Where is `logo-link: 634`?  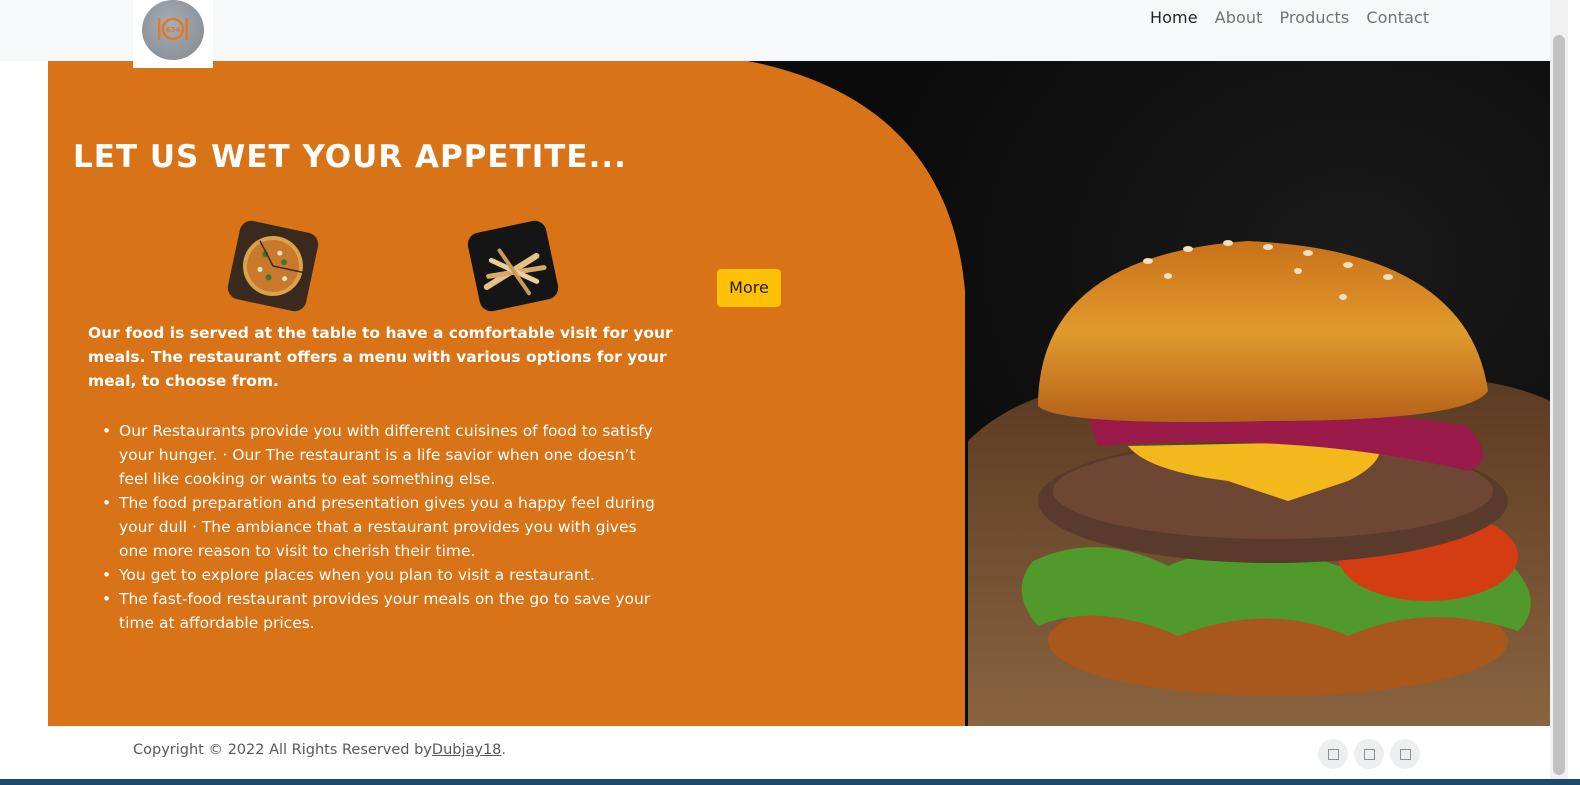
logo-link: 634 is located at coordinates (173, 34).